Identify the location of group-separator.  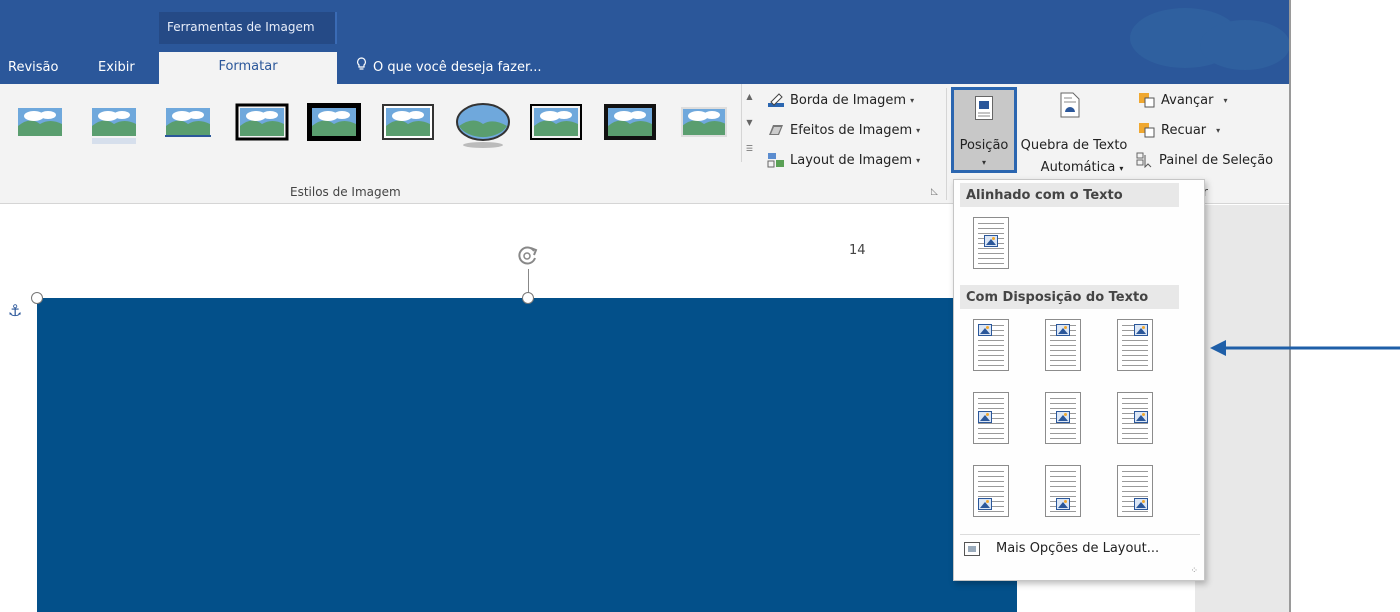
(946, 144).